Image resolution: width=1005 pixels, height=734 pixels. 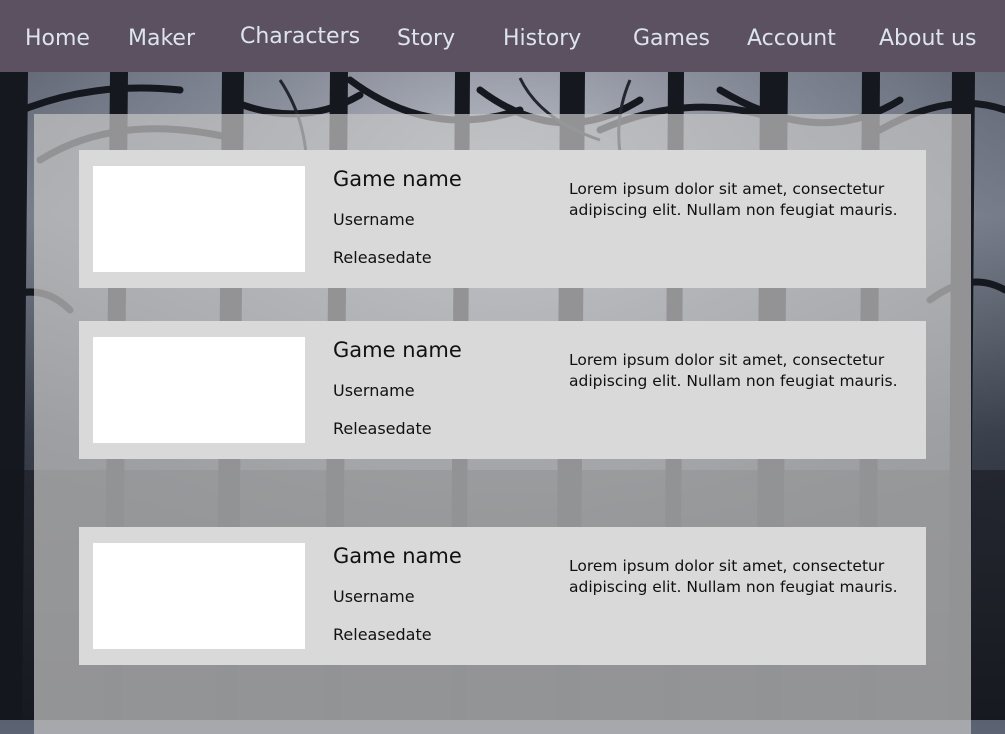 I want to click on nav-maker-link: Maker, so click(x=161, y=39).